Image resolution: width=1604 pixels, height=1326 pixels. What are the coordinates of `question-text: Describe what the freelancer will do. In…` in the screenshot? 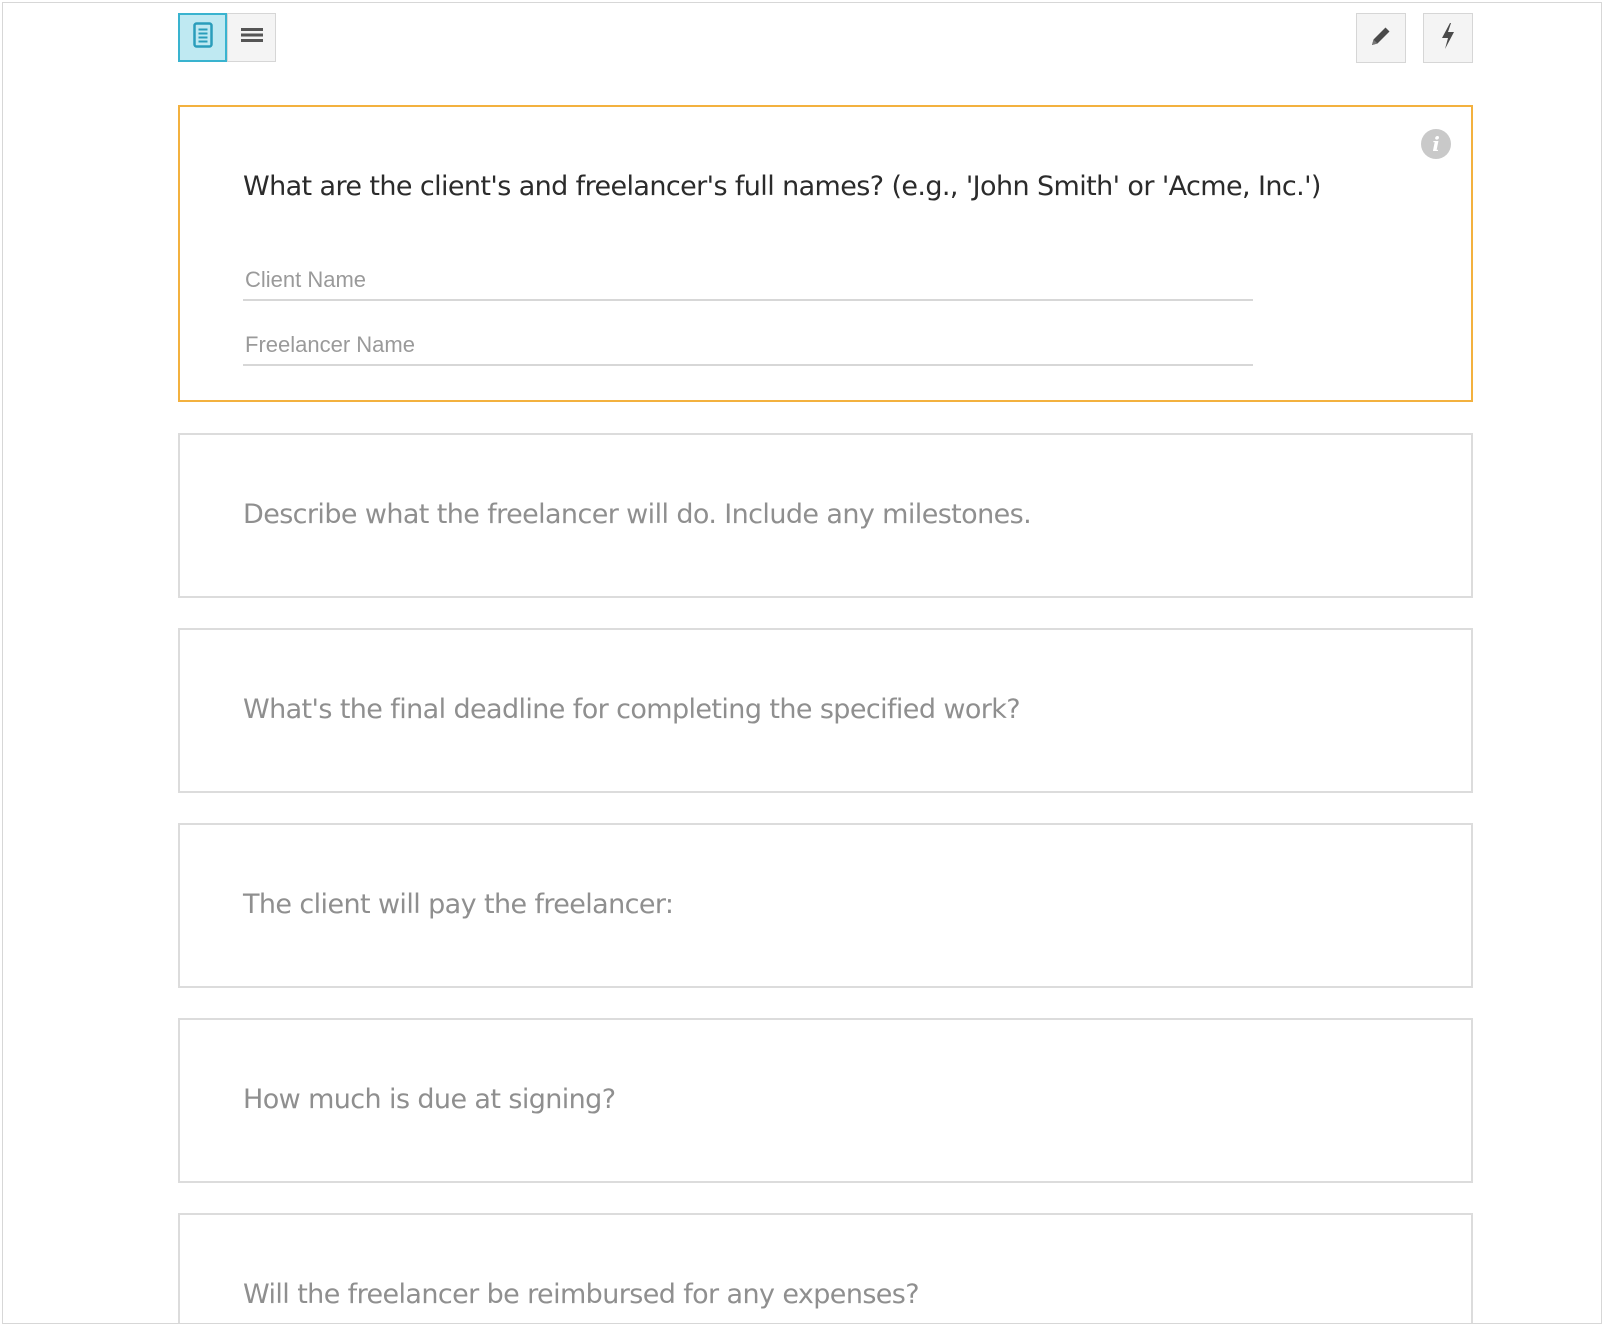 It's located at (637, 514).